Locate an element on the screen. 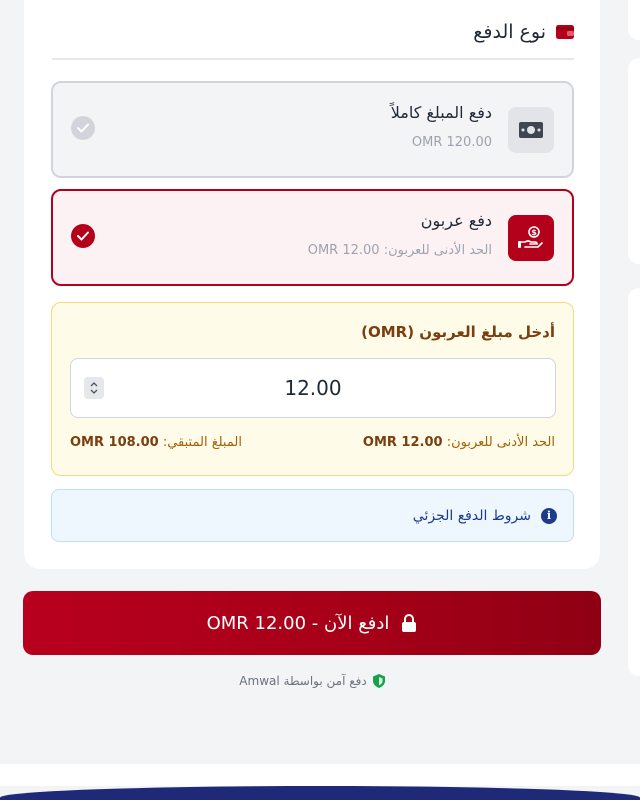 The image size is (640, 800). shield-icon is located at coordinates (378, 681).